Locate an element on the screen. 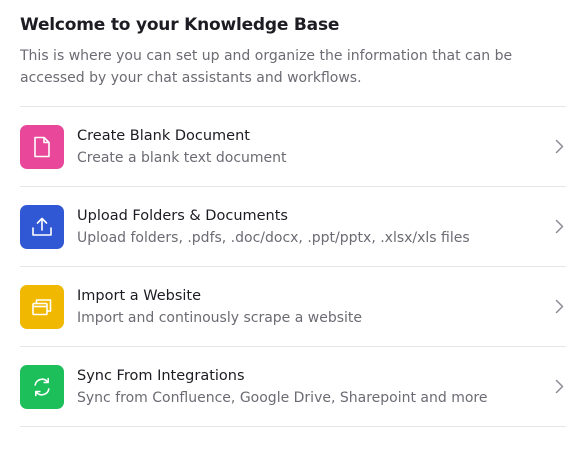  upload-tile is located at coordinates (42, 226).